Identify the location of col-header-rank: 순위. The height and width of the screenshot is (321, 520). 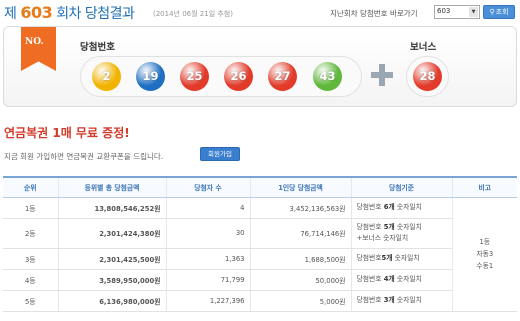
(30, 187).